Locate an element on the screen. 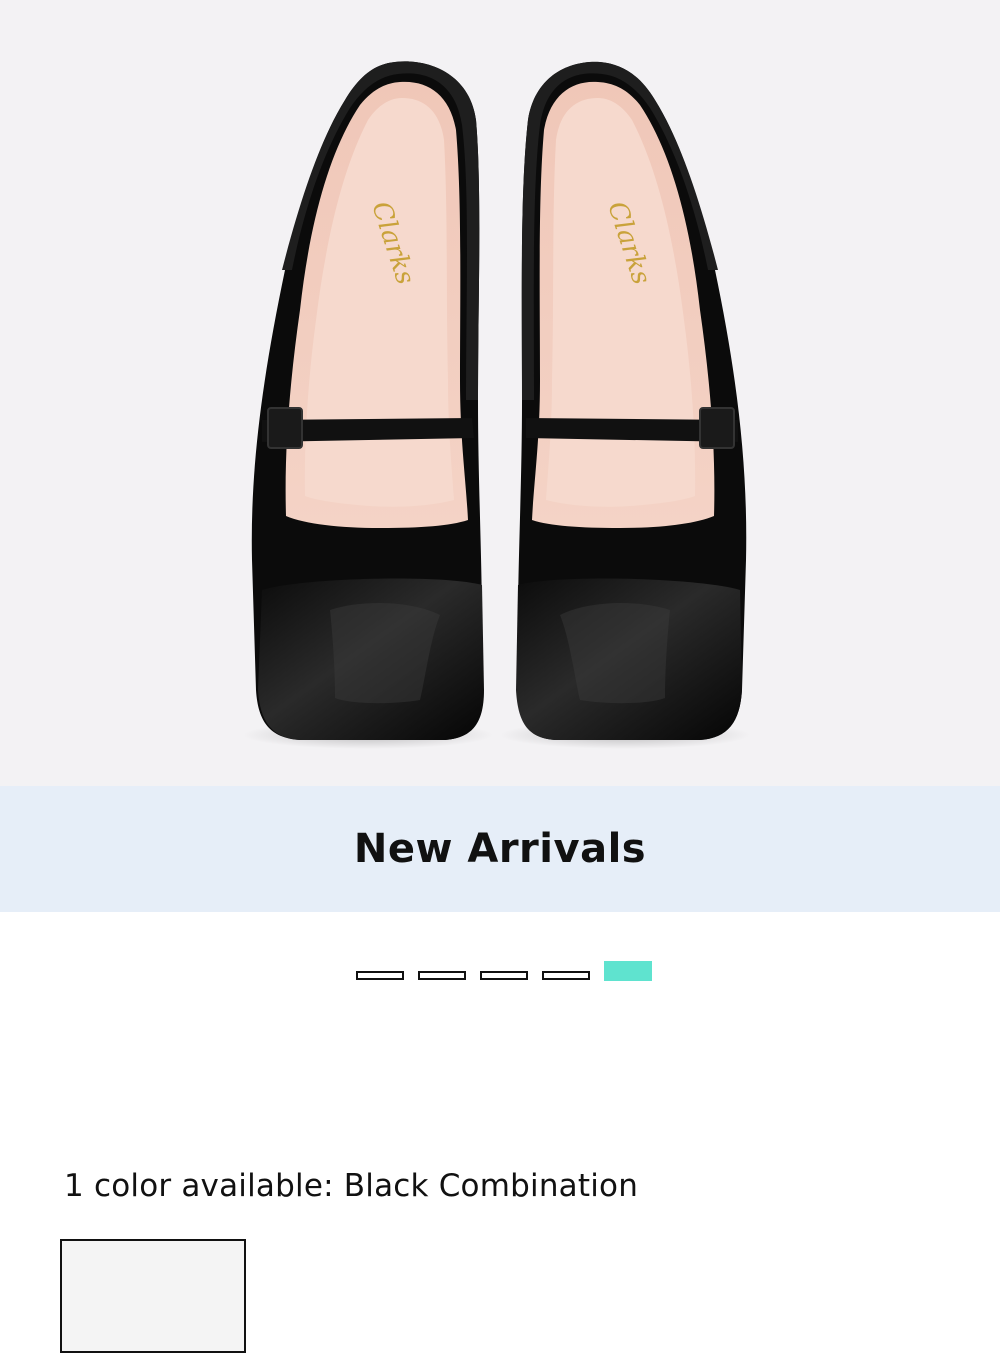 The image size is (1000, 1353). new-arrivals-banner: New Arrivals is located at coordinates (500, 849).